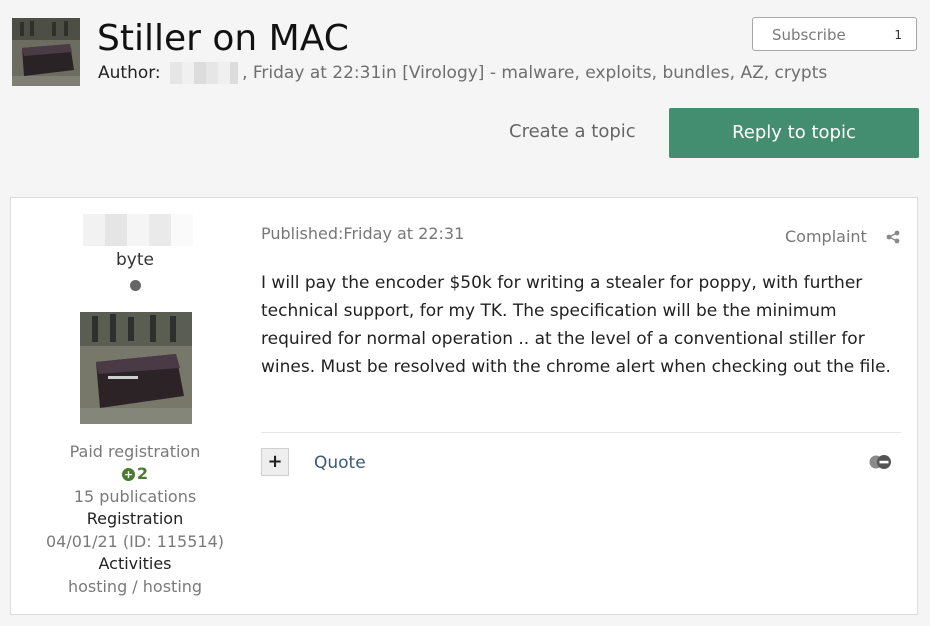 The image size is (930, 626). What do you see at coordinates (135, 285) in the screenshot?
I see `online-status-dot` at bounding box center [135, 285].